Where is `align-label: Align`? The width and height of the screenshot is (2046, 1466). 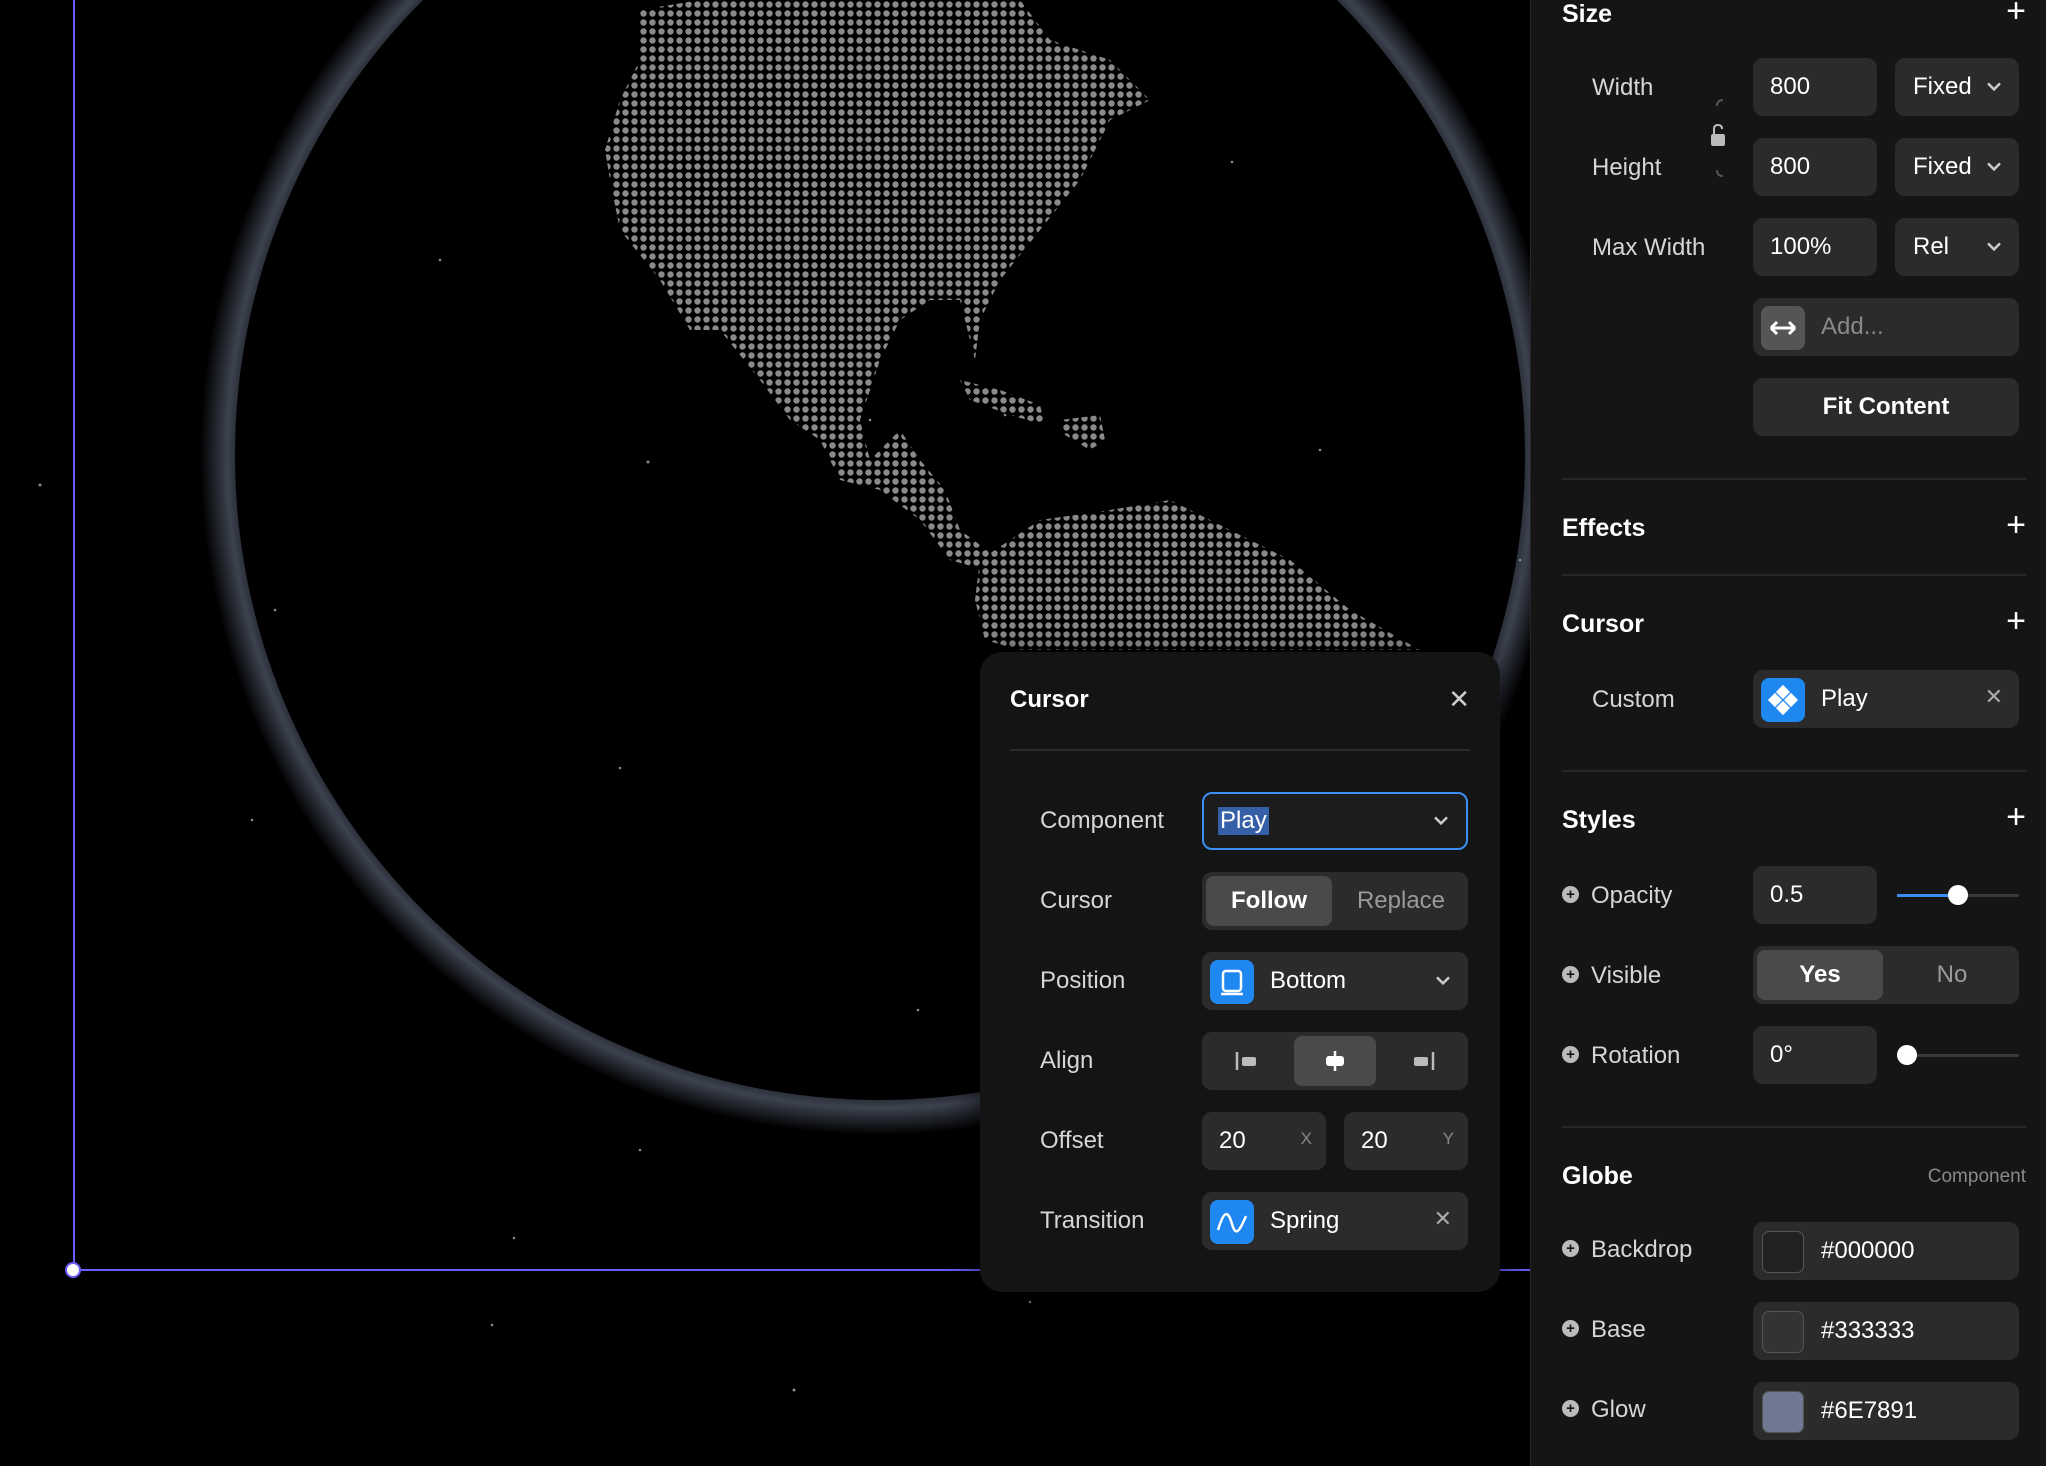
align-label: Align is located at coordinates (1067, 1060).